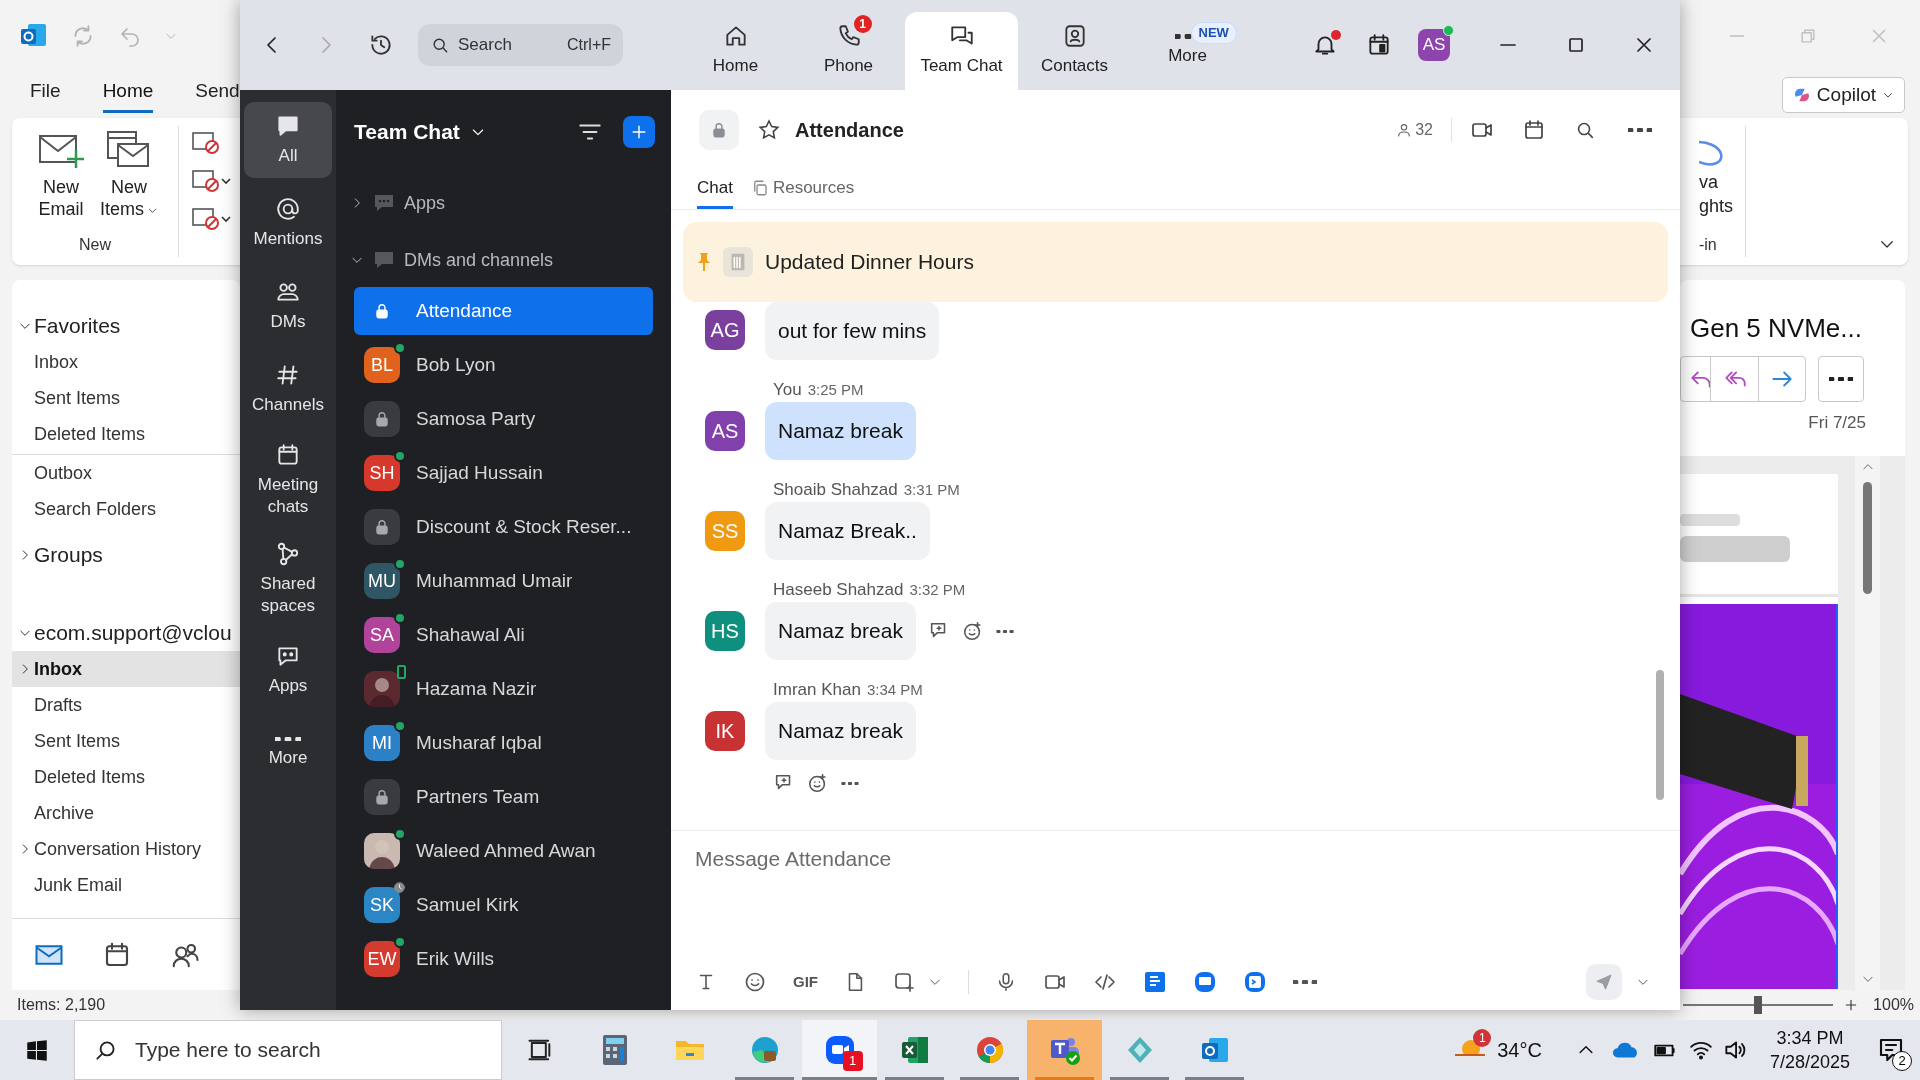 The image size is (1920, 1080). I want to click on clock-date: 7/28/2025, so click(1809, 1062).